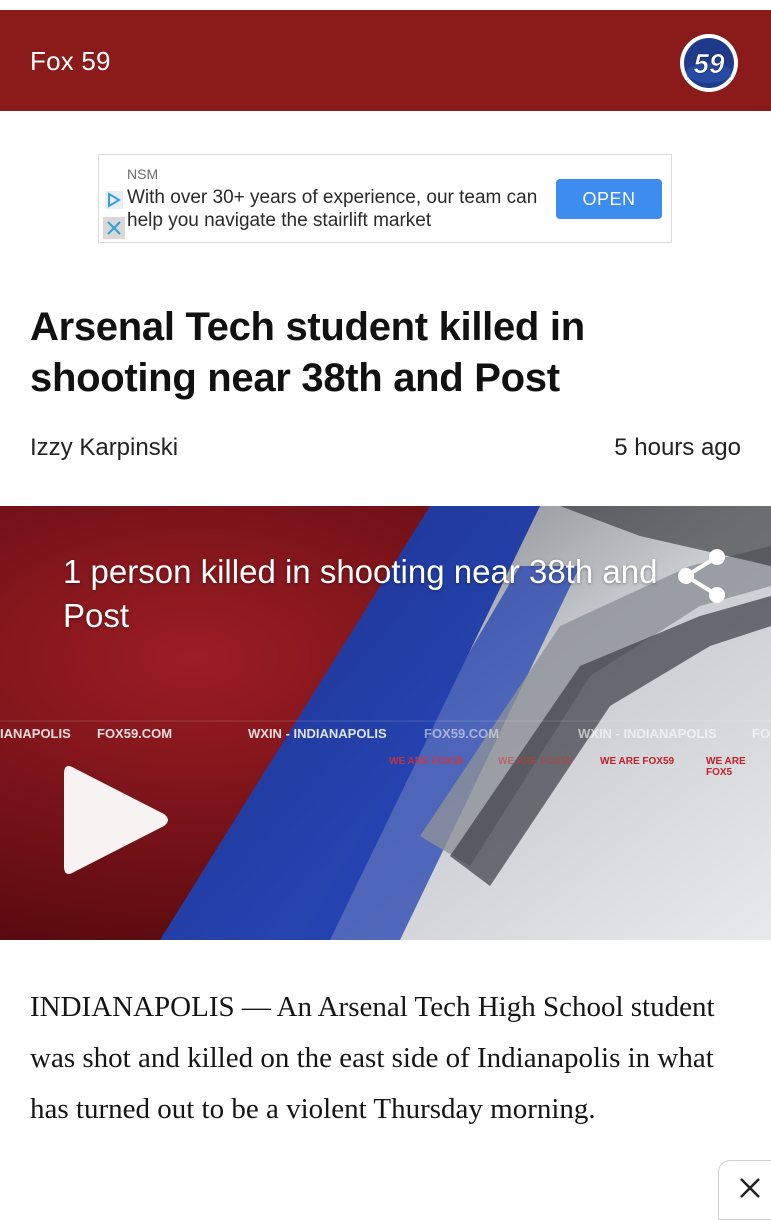 Image resolution: width=771 pixels, height=1220 pixels. Describe the element at coordinates (114, 200) in the screenshot. I see `adchoices-icon` at that location.